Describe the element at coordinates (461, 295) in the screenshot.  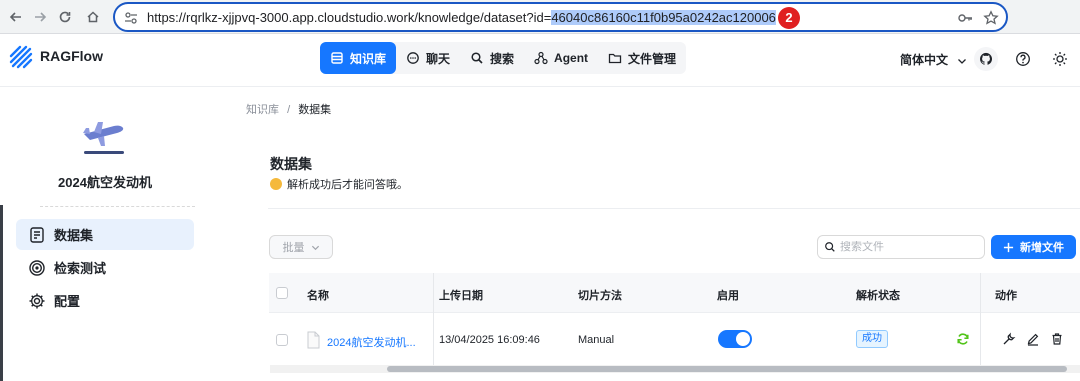
I see `column-header-upload-date: 上传日期` at that location.